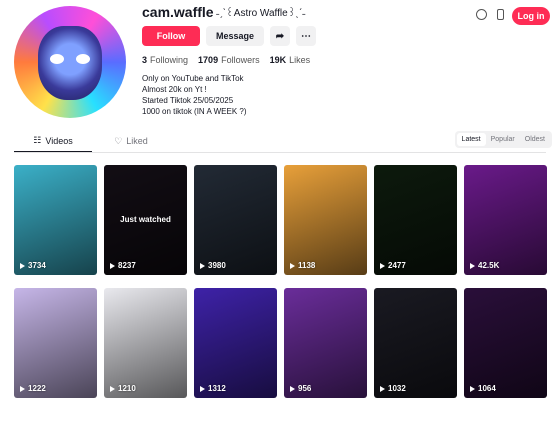 This screenshot has height=432, width=560. I want to click on view-count: 1032, so click(393, 388).